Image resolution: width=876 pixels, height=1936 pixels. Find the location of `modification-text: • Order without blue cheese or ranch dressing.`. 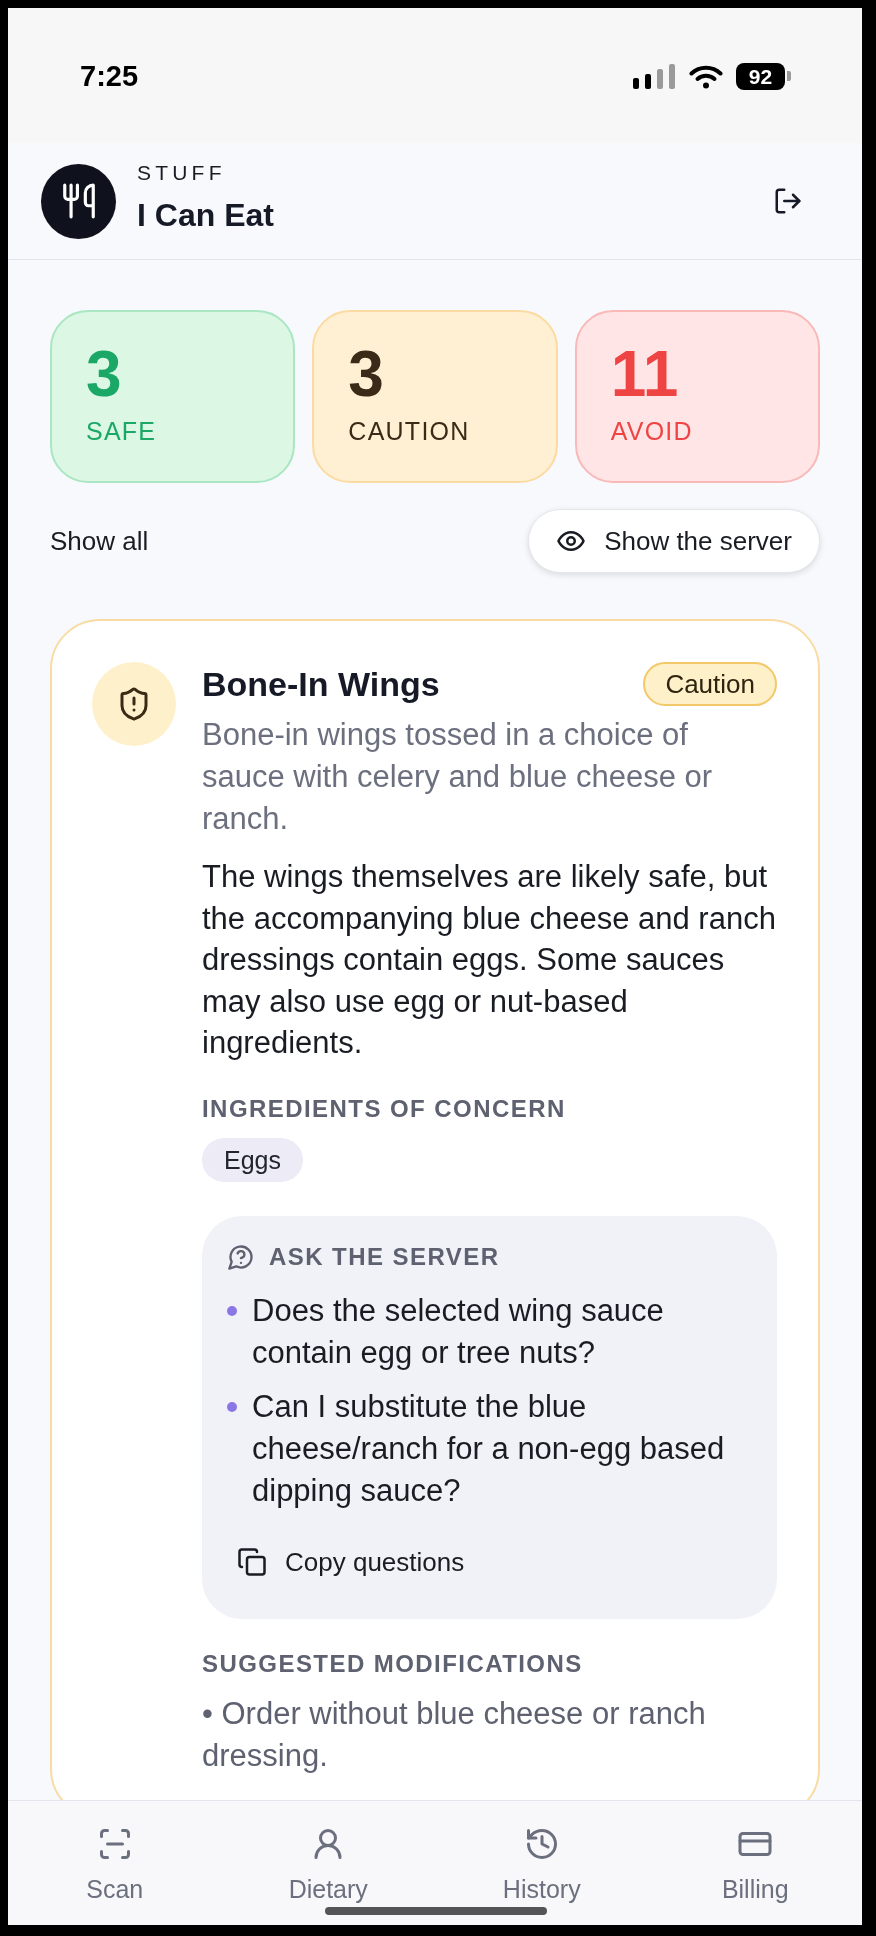

modification-text: • Order without blue cheese or ranch dressing. is located at coordinates (454, 1734).